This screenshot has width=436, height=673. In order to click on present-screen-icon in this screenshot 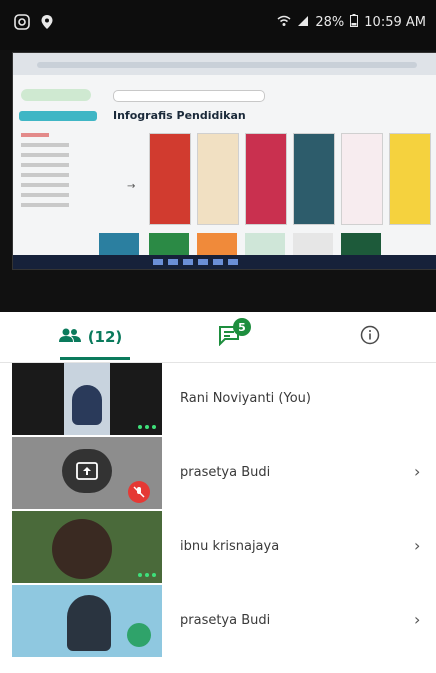, I will do `click(87, 471)`.